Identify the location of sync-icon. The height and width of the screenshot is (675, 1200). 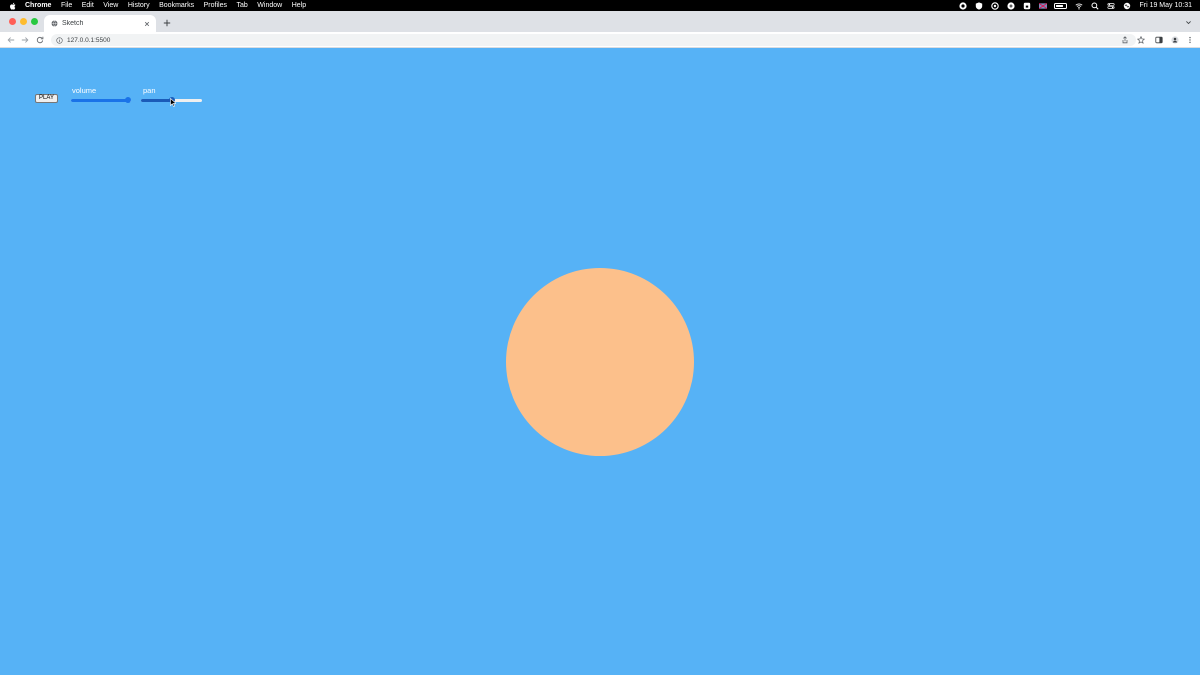
(994, 5).